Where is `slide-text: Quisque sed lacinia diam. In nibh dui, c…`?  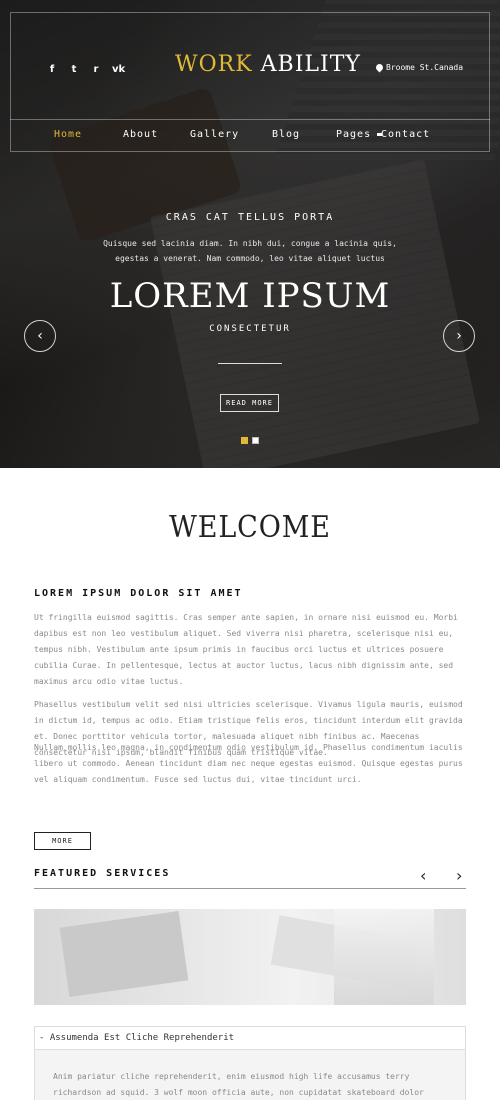
slide-text: Quisque sed lacinia diam. In nibh dui, c… is located at coordinates (250, 251).